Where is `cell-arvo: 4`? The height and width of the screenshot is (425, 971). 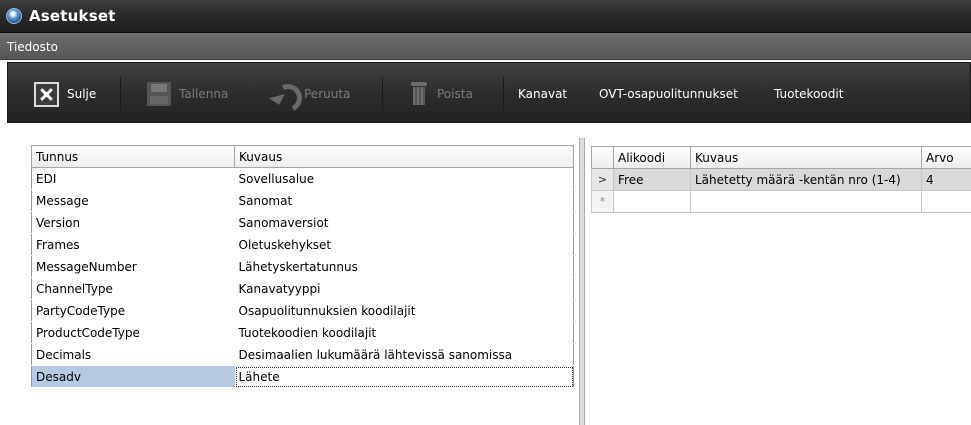 cell-arvo: 4 is located at coordinates (946, 179).